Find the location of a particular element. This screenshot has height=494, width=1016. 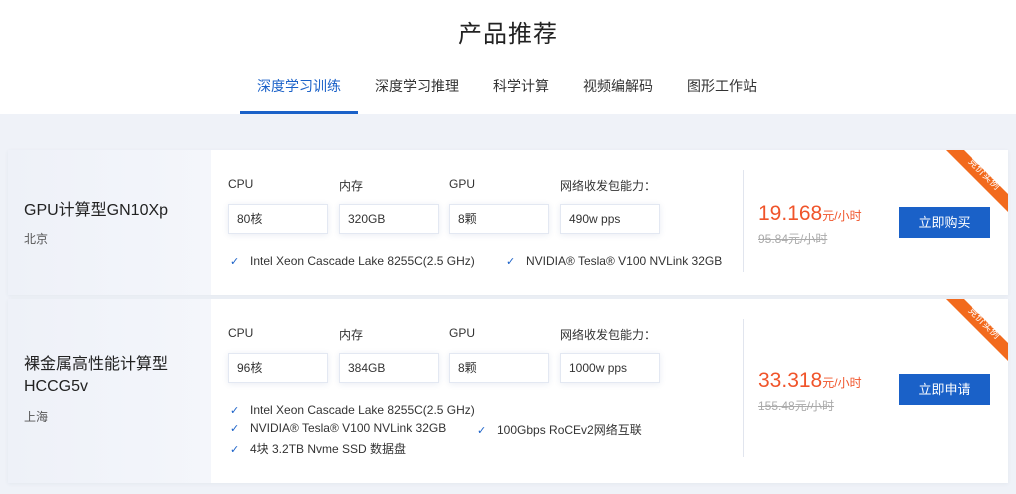

tab-bar: 深度学习训练 深度学习推理 科学计算 视频编解码 图形工作站 is located at coordinates (507, 89).